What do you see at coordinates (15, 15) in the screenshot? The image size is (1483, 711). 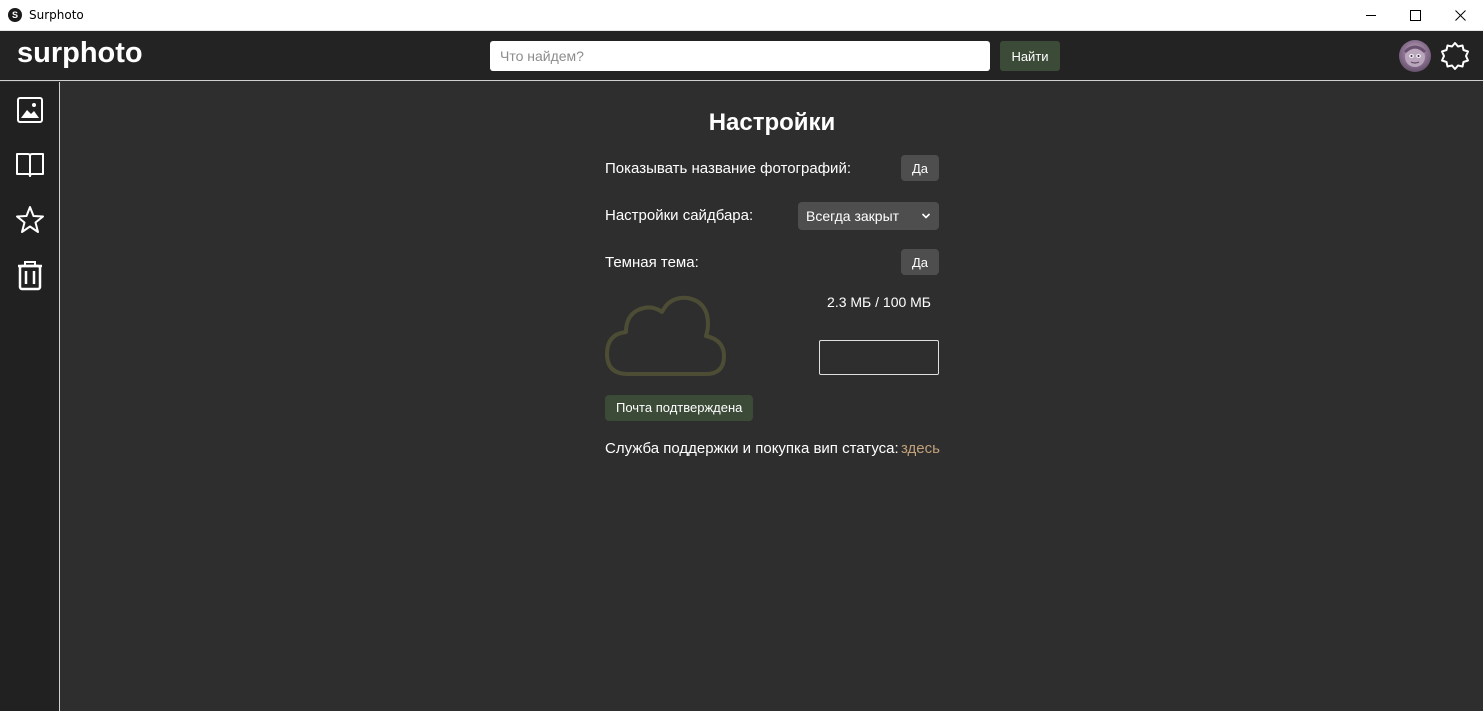 I see `app-icon: S` at bounding box center [15, 15].